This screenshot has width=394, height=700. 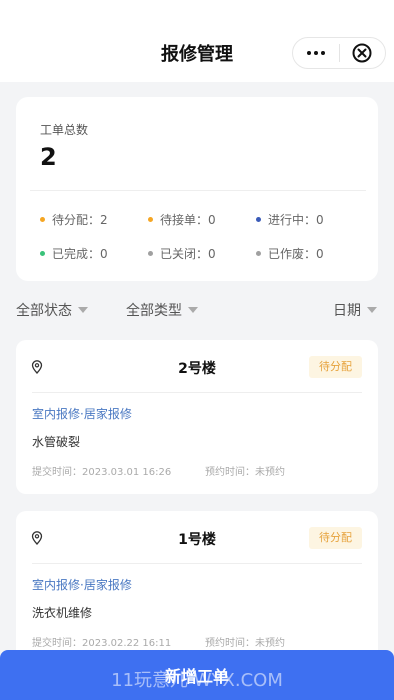 I want to click on more-dots-icon, so click(x=315, y=53).